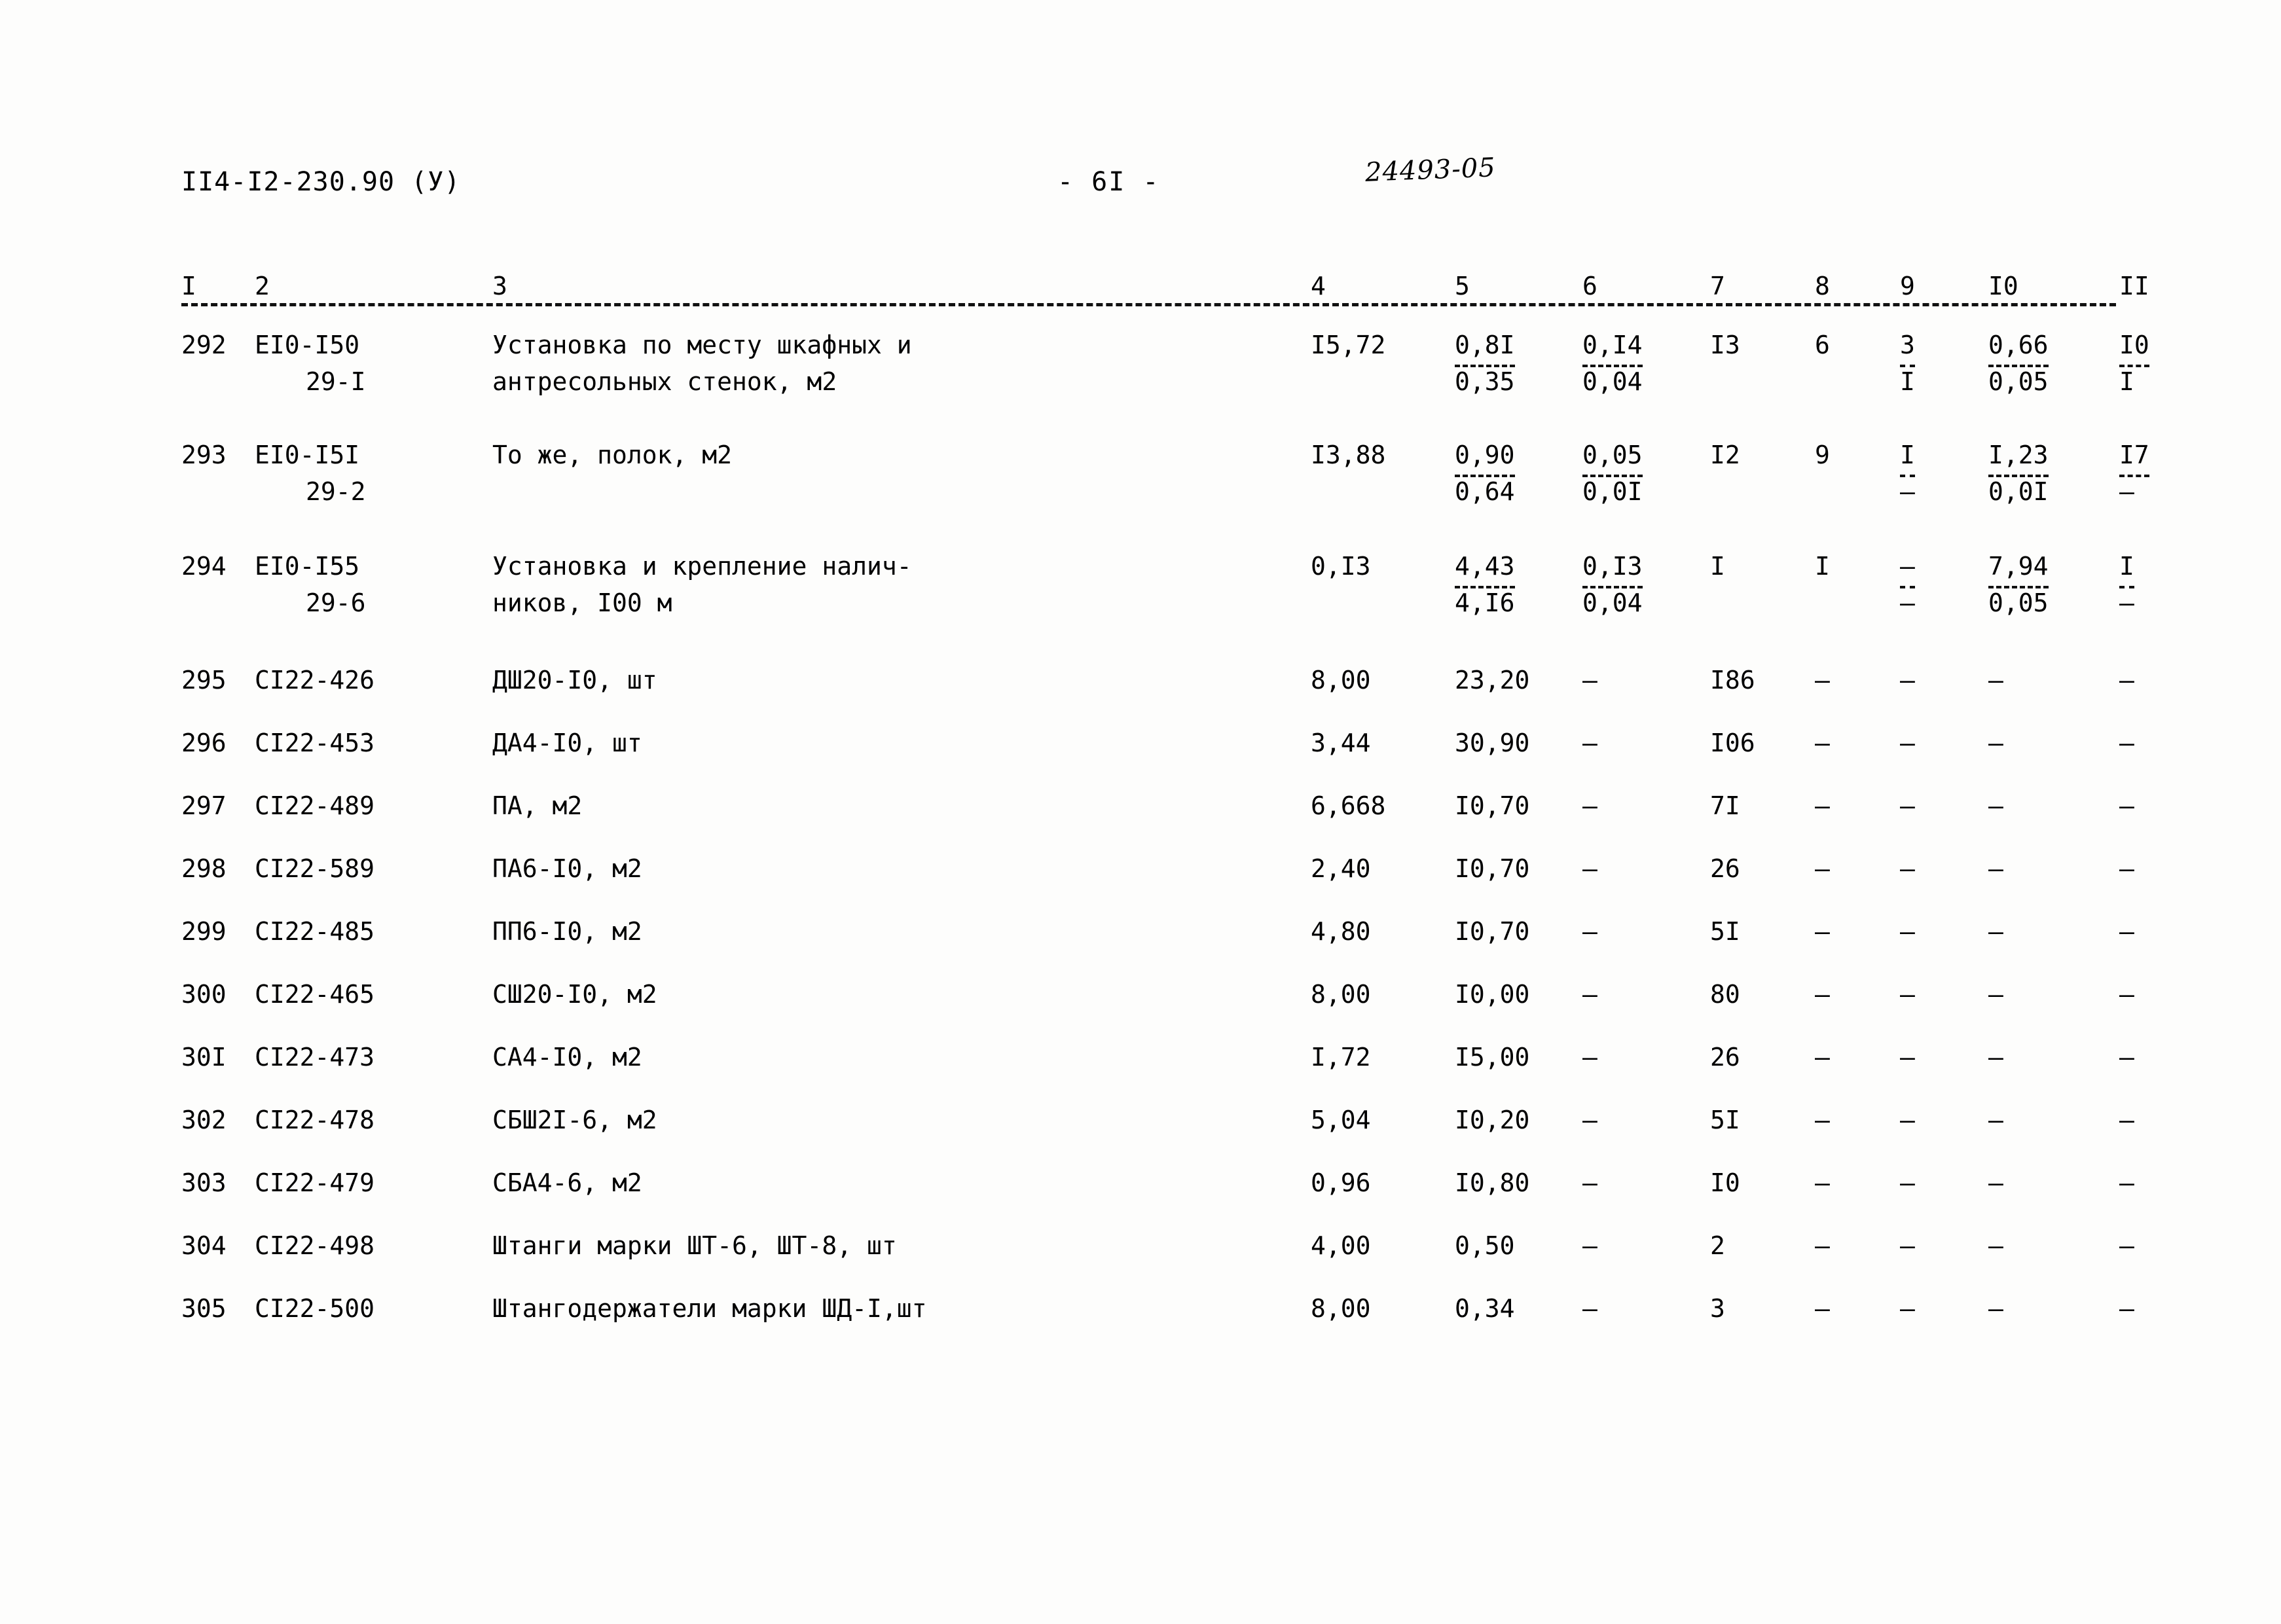  Describe the element at coordinates (1907, 381) in the screenshot. I see `row-col9-lower: I` at that location.